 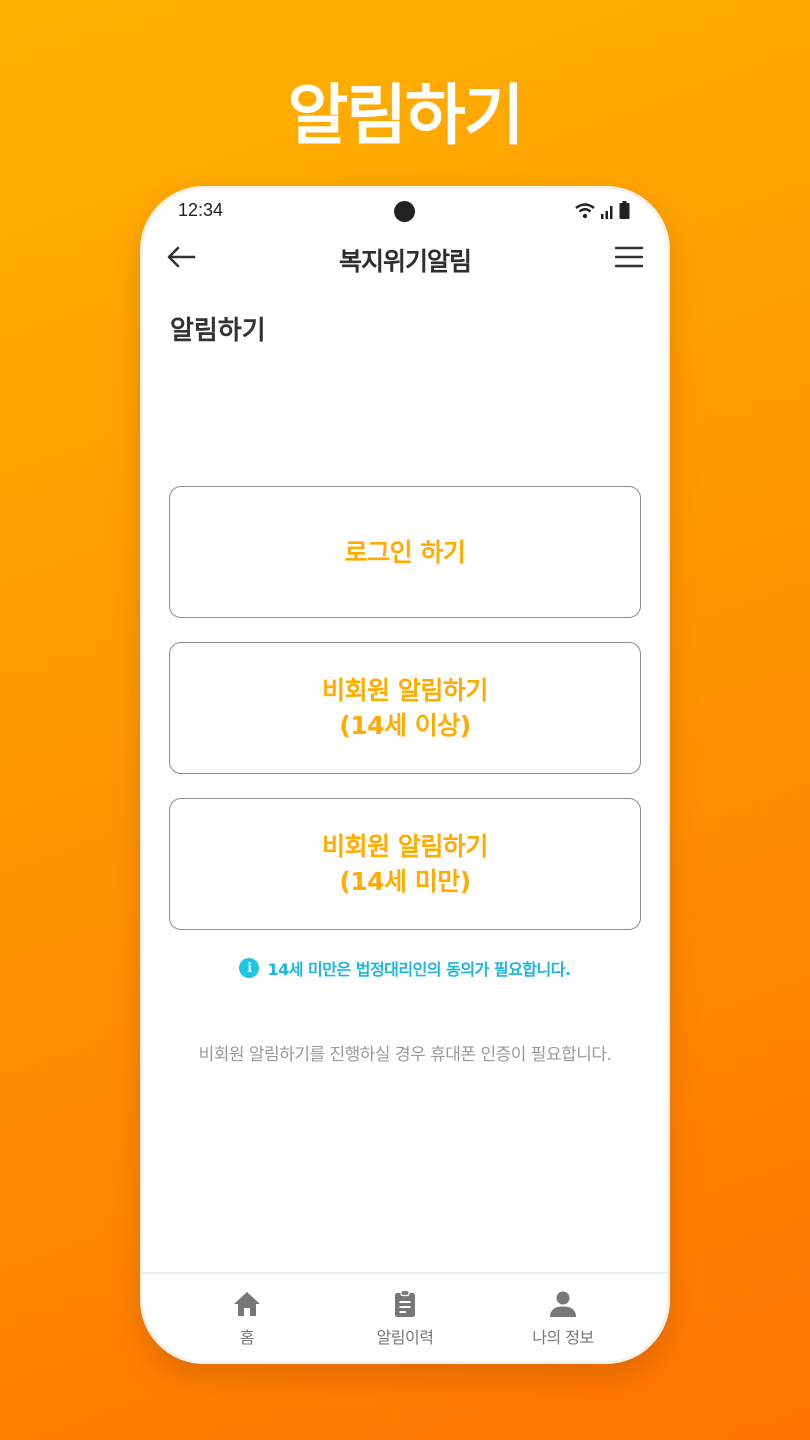 I want to click on nav-label-my-info: 나의 정보, so click(x=563, y=1337).